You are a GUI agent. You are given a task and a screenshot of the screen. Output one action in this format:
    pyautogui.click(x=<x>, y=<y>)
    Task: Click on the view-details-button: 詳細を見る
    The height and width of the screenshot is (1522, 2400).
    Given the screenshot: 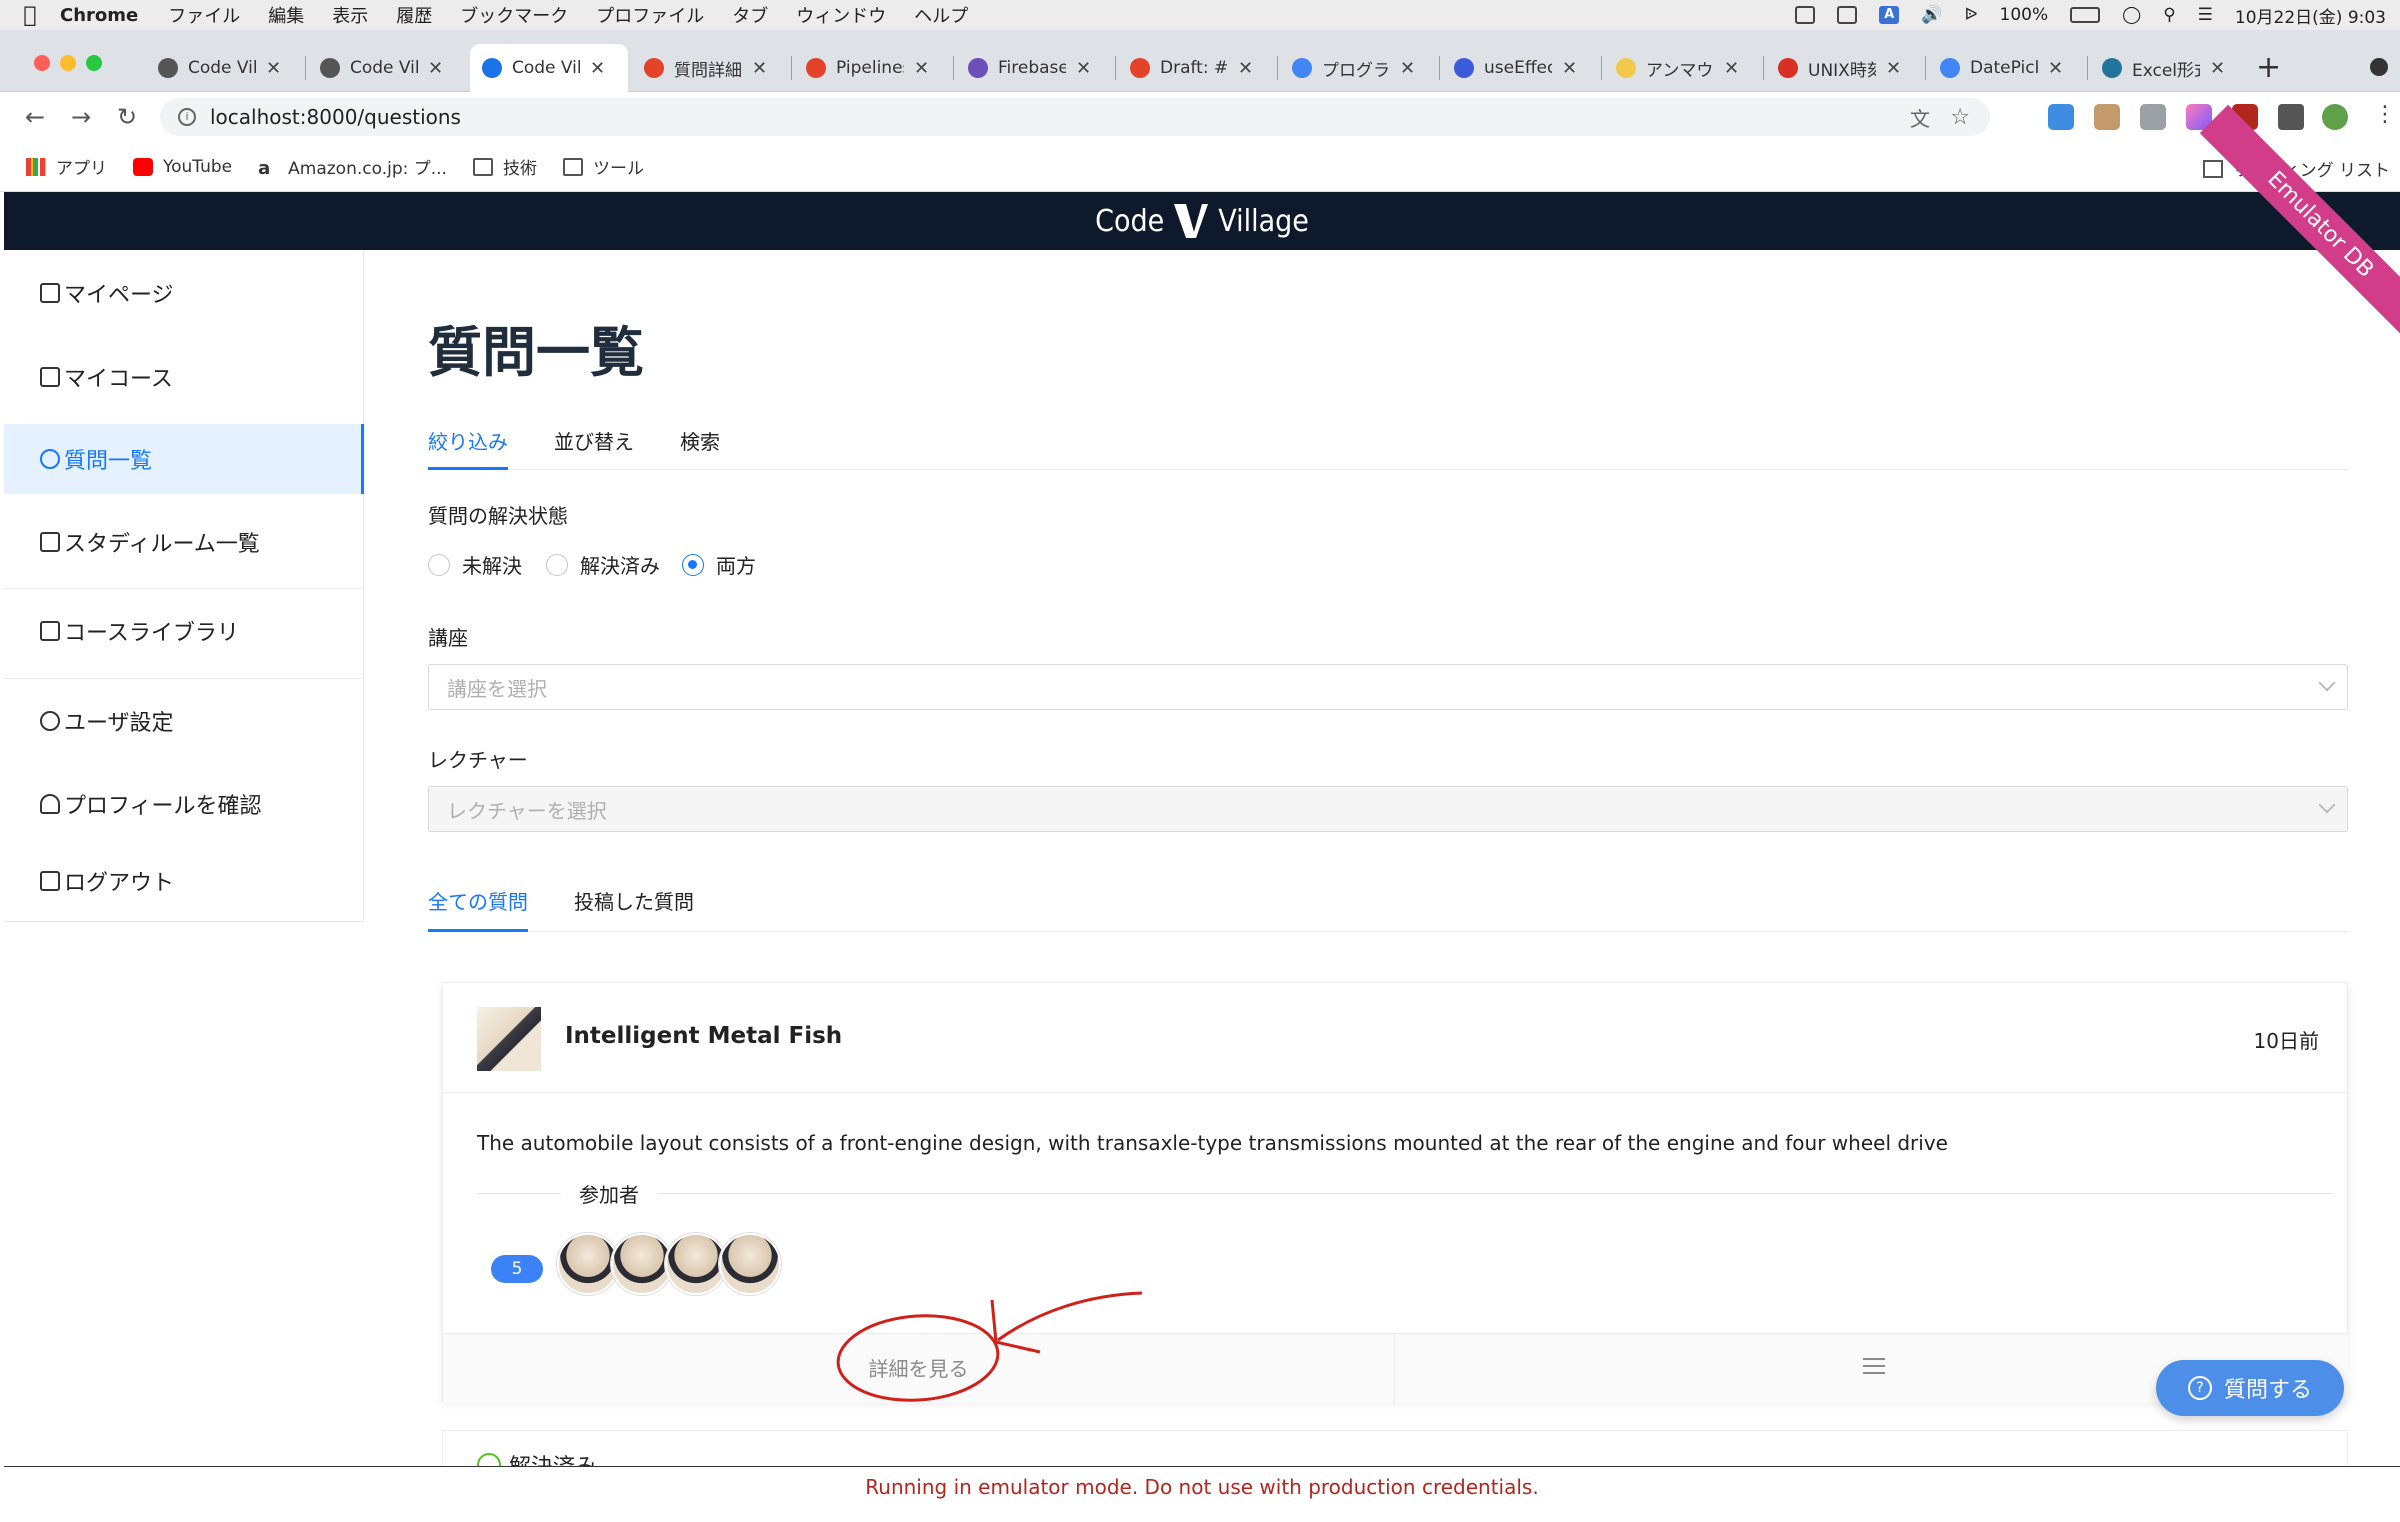 What is the action you would take?
    pyautogui.click(x=919, y=1369)
    